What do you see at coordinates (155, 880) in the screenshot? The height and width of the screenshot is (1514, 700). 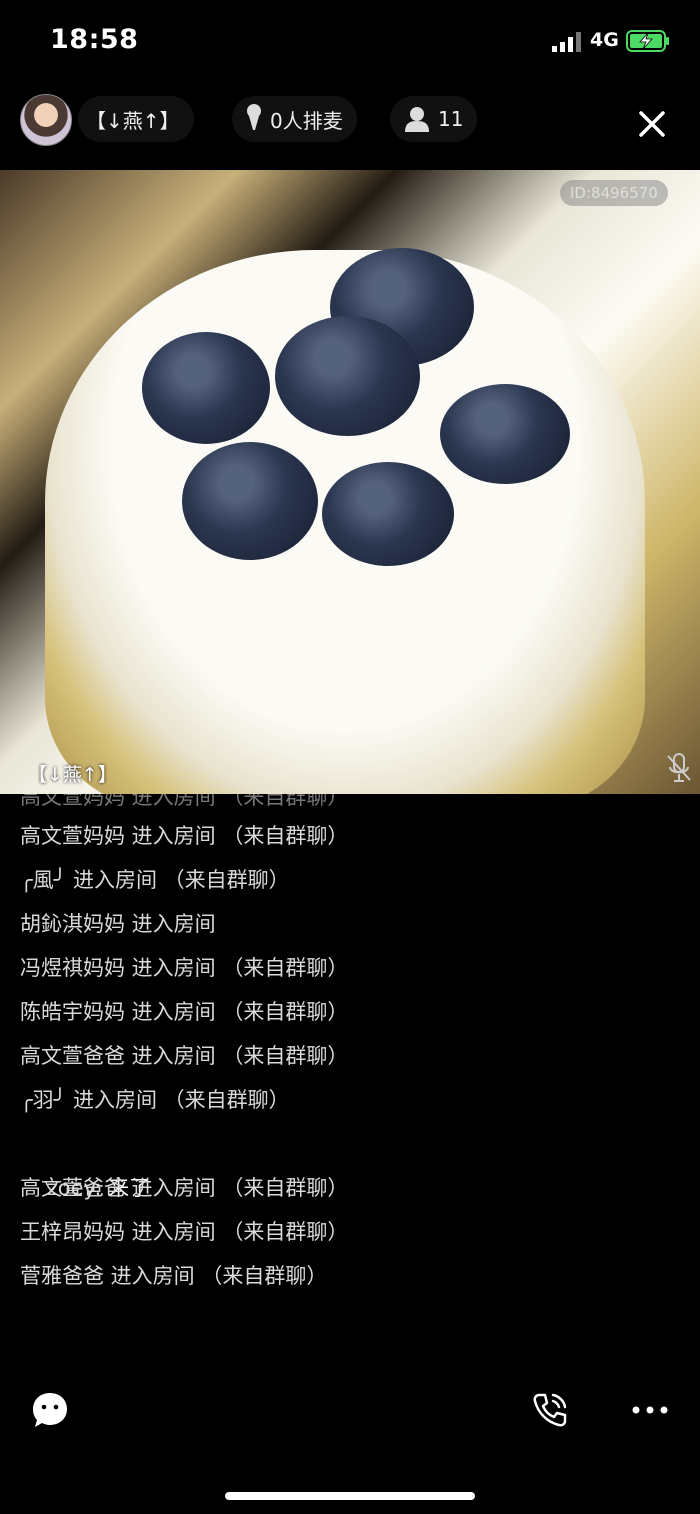 I see `chat-line: ╭風╯ 进入房间 （来自群聊）` at bounding box center [155, 880].